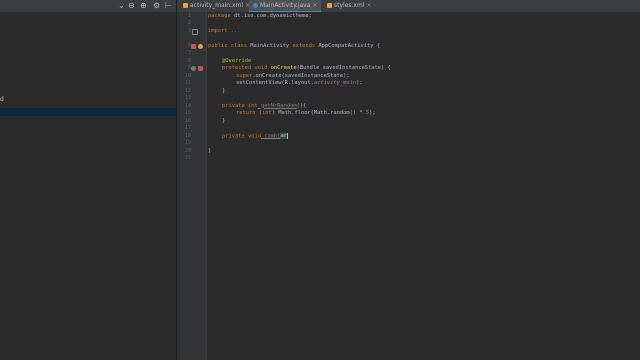 This screenshot has width=640, height=360. I want to click on code-line-setcontentview: setContentView(R.layout.activity_main);, so click(299, 84).